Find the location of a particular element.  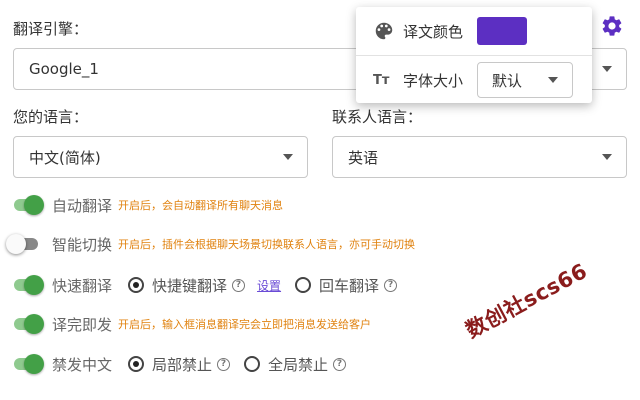

divider is located at coordinates (474, 55).